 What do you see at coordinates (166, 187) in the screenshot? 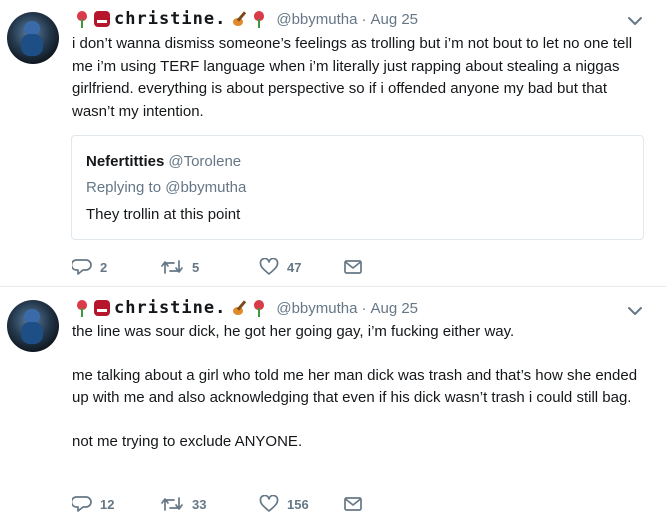
I see `replying-to: Replying to @bbymutha` at bounding box center [166, 187].